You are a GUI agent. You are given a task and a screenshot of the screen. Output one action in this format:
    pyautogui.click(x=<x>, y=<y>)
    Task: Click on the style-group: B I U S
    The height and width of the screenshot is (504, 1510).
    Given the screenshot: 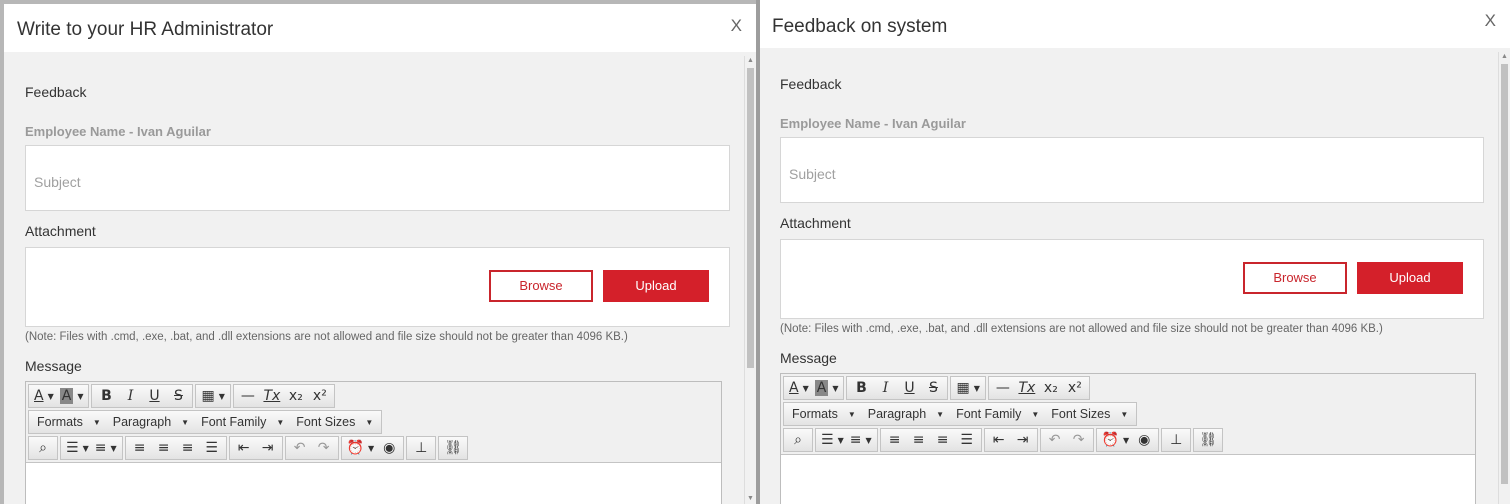 What is the action you would take?
    pyautogui.click(x=897, y=388)
    